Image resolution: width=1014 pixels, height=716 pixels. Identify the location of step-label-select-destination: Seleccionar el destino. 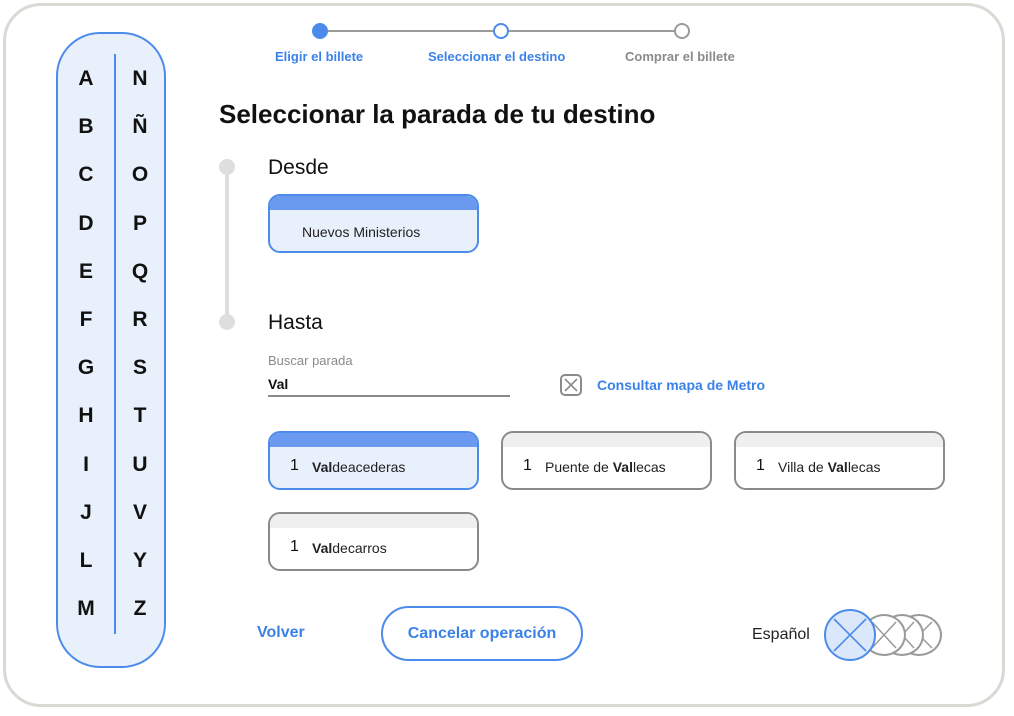
(496, 56).